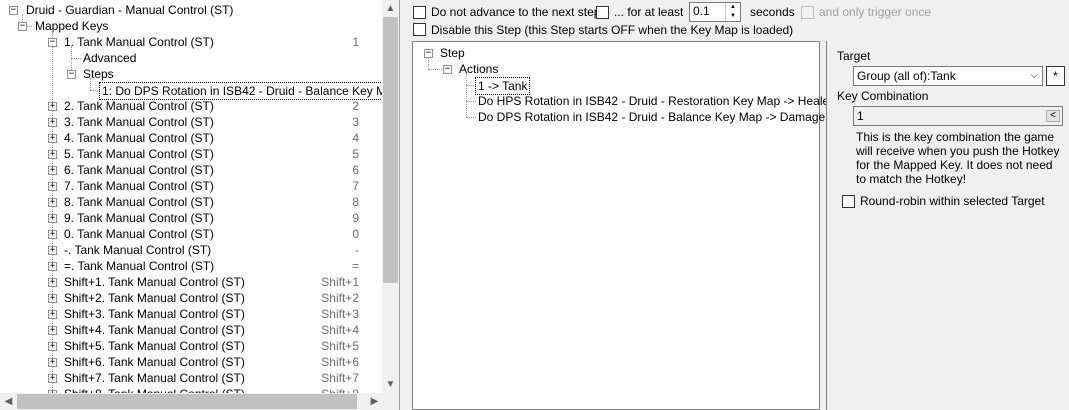 The width and height of the screenshot is (1069, 410). Describe the element at coordinates (1034, 76) in the screenshot. I see `chevron-down-icon: ⌵` at that location.